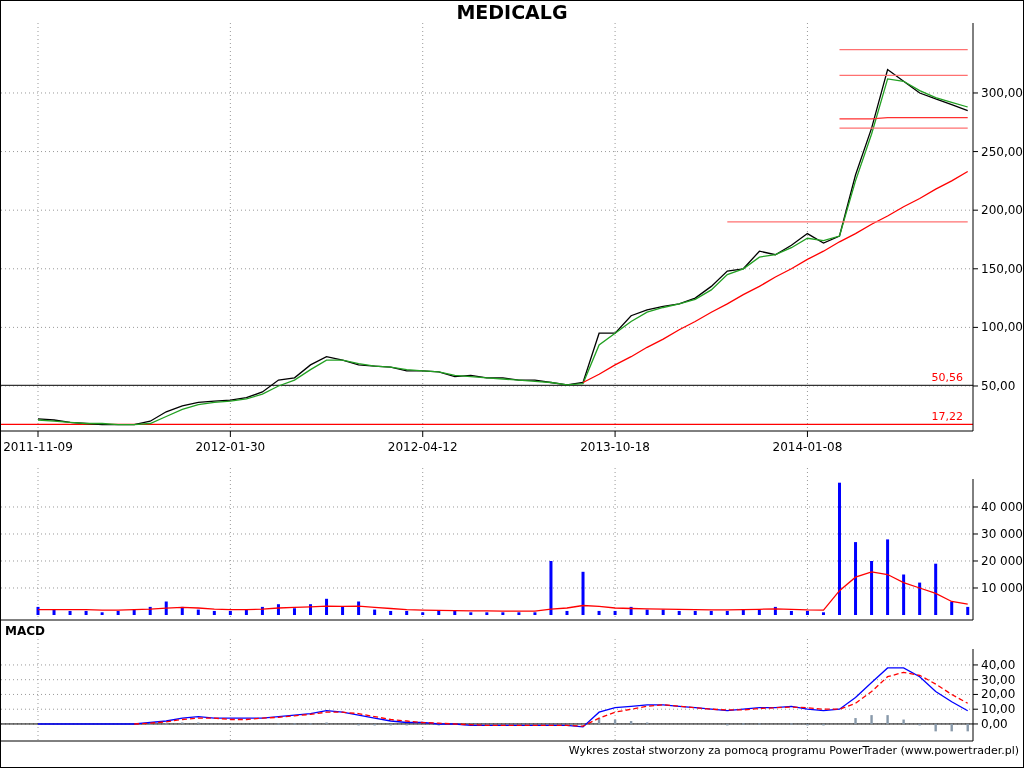 This screenshot has height=768, width=1024. What do you see at coordinates (1002, 507) in the screenshot?
I see `axis-label: 40 000` at bounding box center [1002, 507].